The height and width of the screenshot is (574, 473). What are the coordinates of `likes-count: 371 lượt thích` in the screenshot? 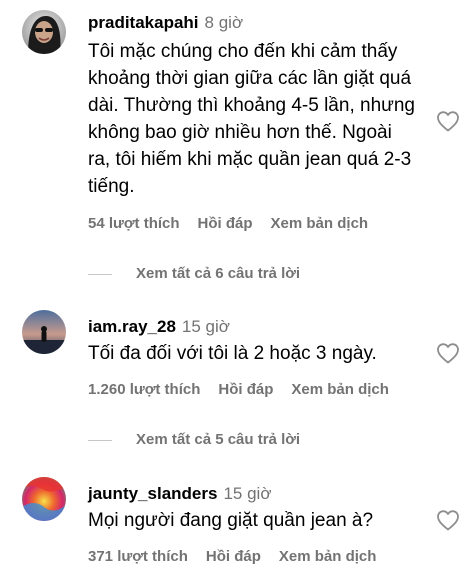 It's located at (138, 556).